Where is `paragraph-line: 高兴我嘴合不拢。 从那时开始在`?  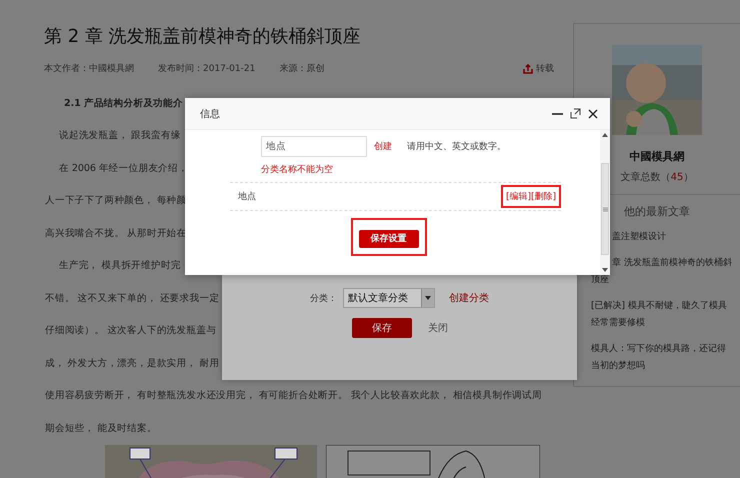
paragraph-line: 高兴我嘴合不拢。 从那时开始在 is located at coordinates (115, 233).